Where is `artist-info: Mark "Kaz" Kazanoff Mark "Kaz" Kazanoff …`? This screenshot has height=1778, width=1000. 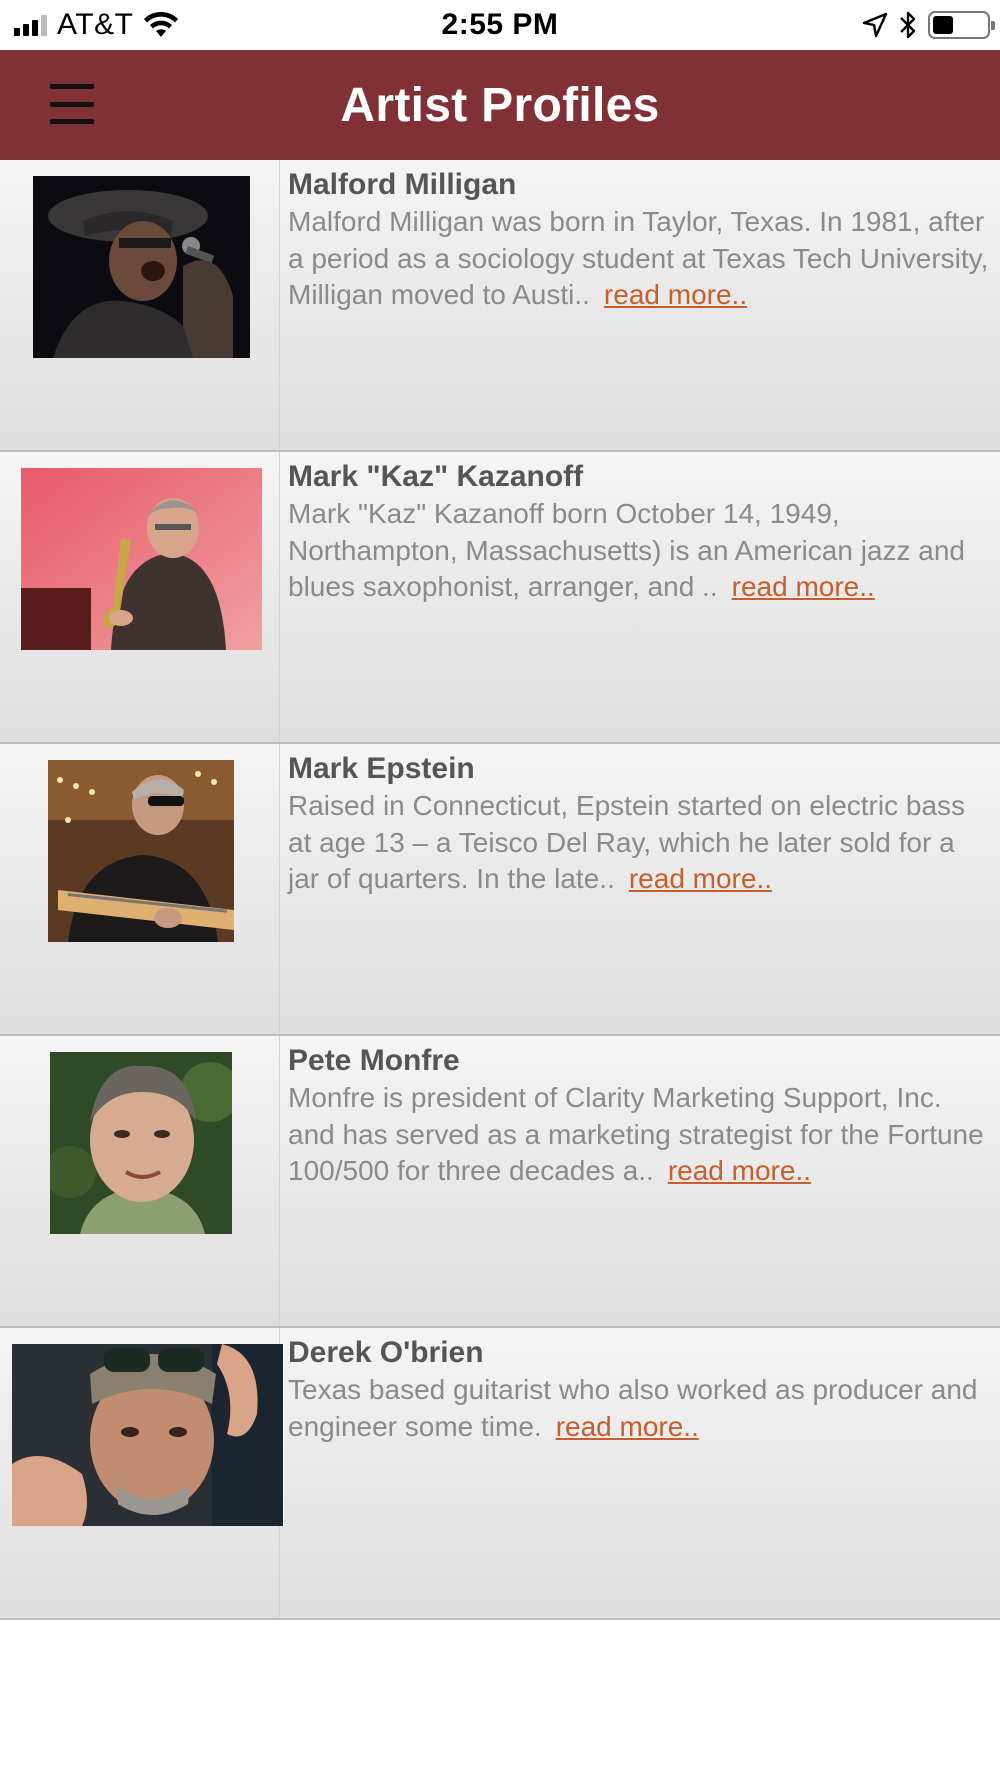
artist-info: Mark "Kaz" Kazanoff Mark "Kaz" Kazanoff … is located at coordinates (639, 532).